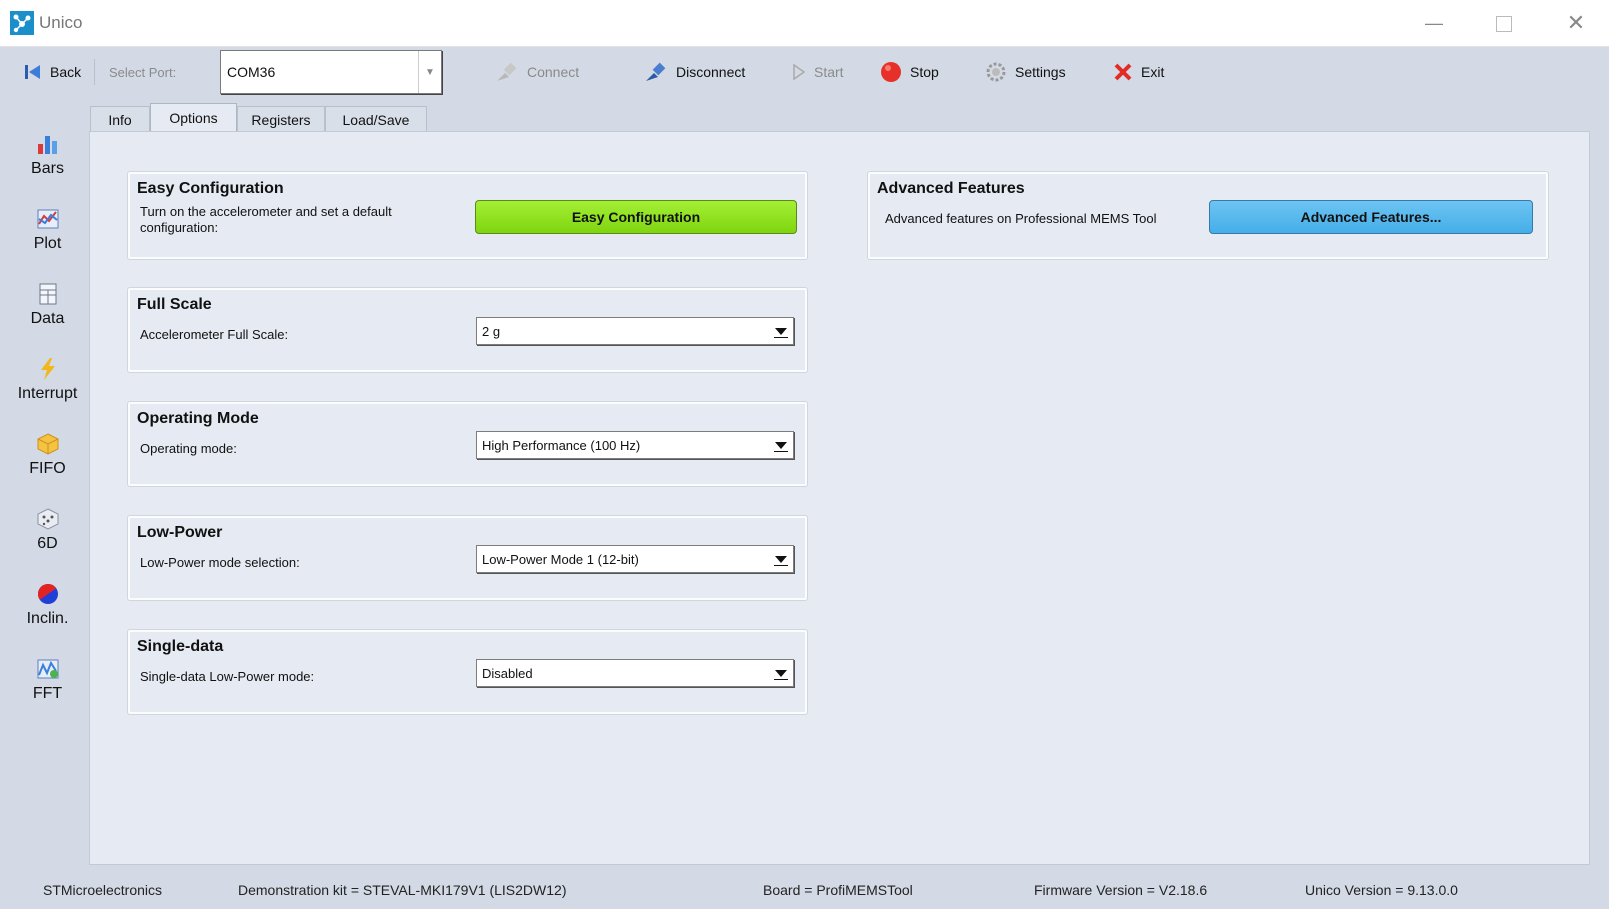 Image resolution: width=1609 pixels, height=909 pixels. What do you see at coordinates (909, 72) in the screenshot?
I see `stop-button: Stop` at bounding box center [909, 72].